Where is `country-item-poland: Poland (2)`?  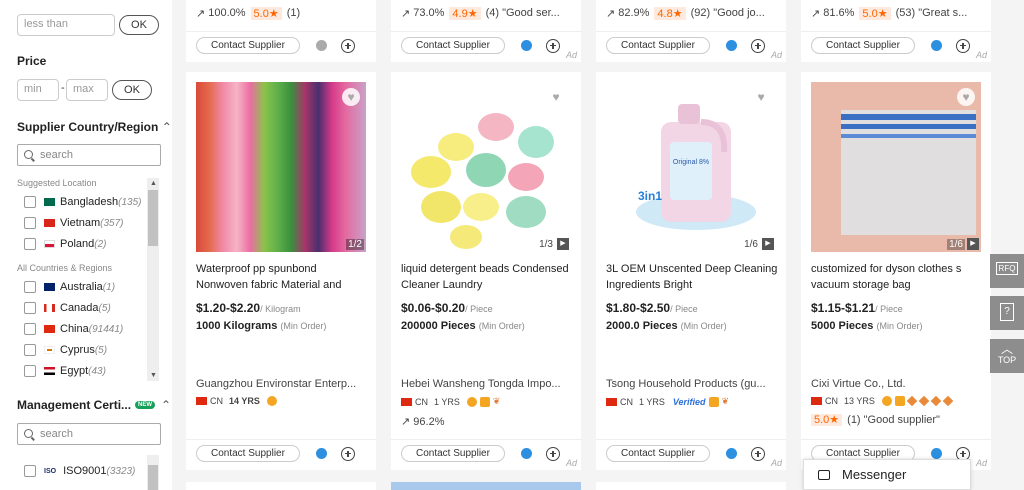 country-item-poland: Poland (2) is located at coordinates (65, 244).